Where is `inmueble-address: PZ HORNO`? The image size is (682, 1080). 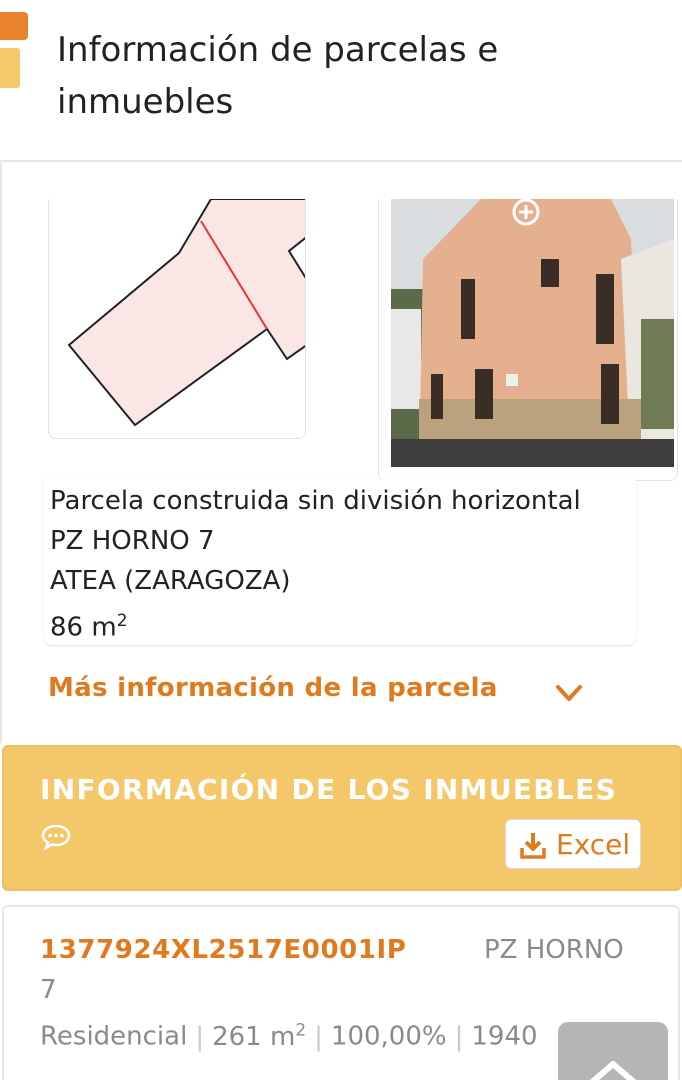
inmueble-address: PZ HORNO is located at coordinates (554, 950).